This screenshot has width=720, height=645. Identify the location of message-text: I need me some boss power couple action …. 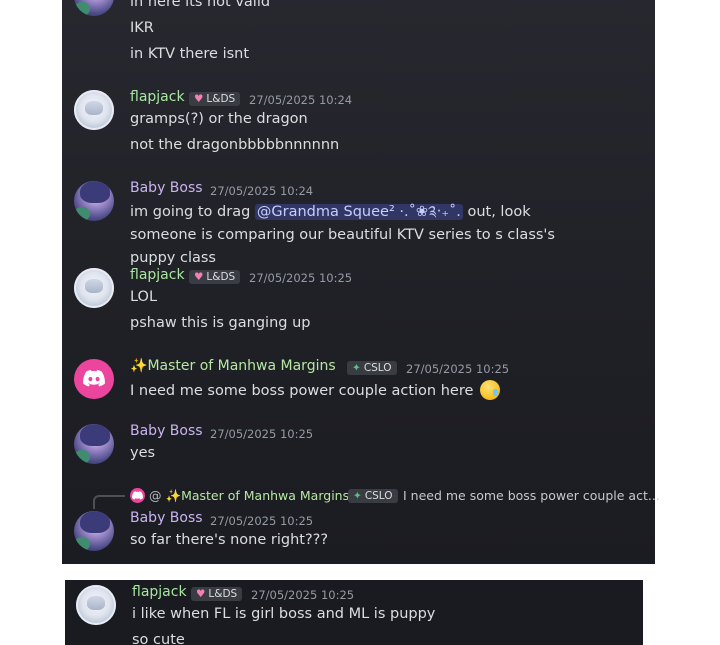
(315, 390).